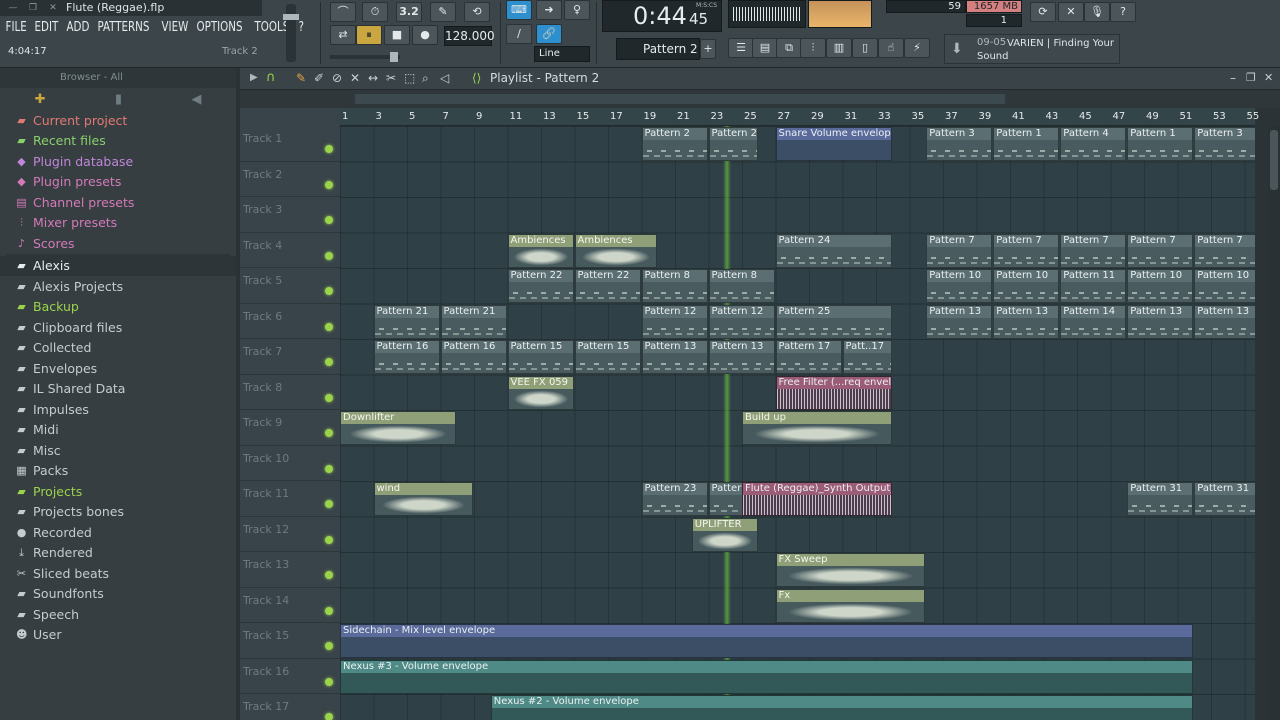 The width and height of the screenshot is (1280, 720). What do you see at coordinates (118, 491) in the screenshot?
I see `browser-item-projects: ▰ Projects` at bounding box center [118, 491].